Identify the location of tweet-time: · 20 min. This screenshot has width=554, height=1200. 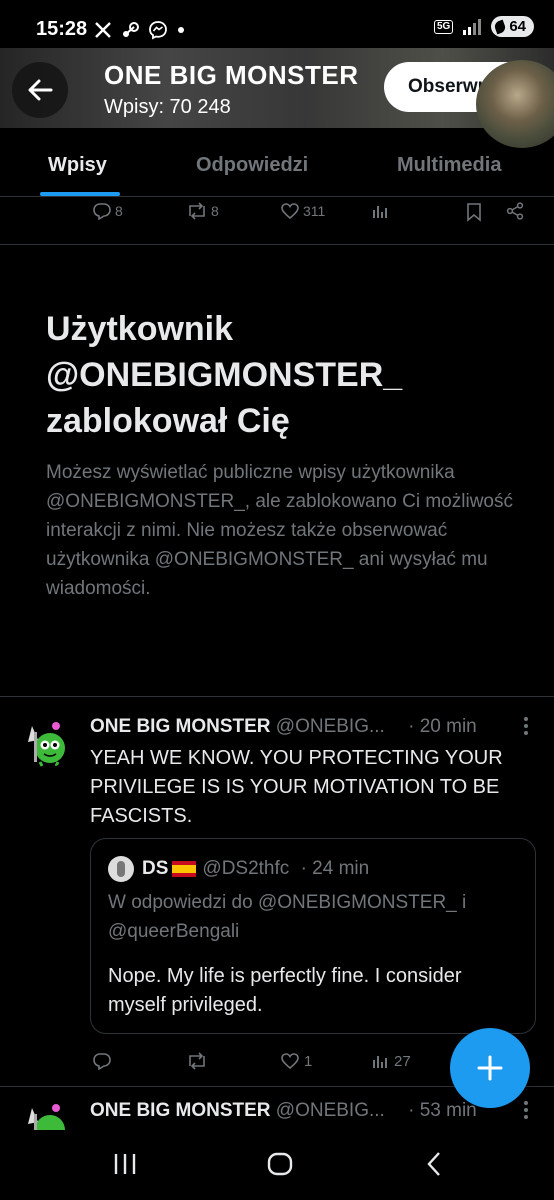
(442, 726).